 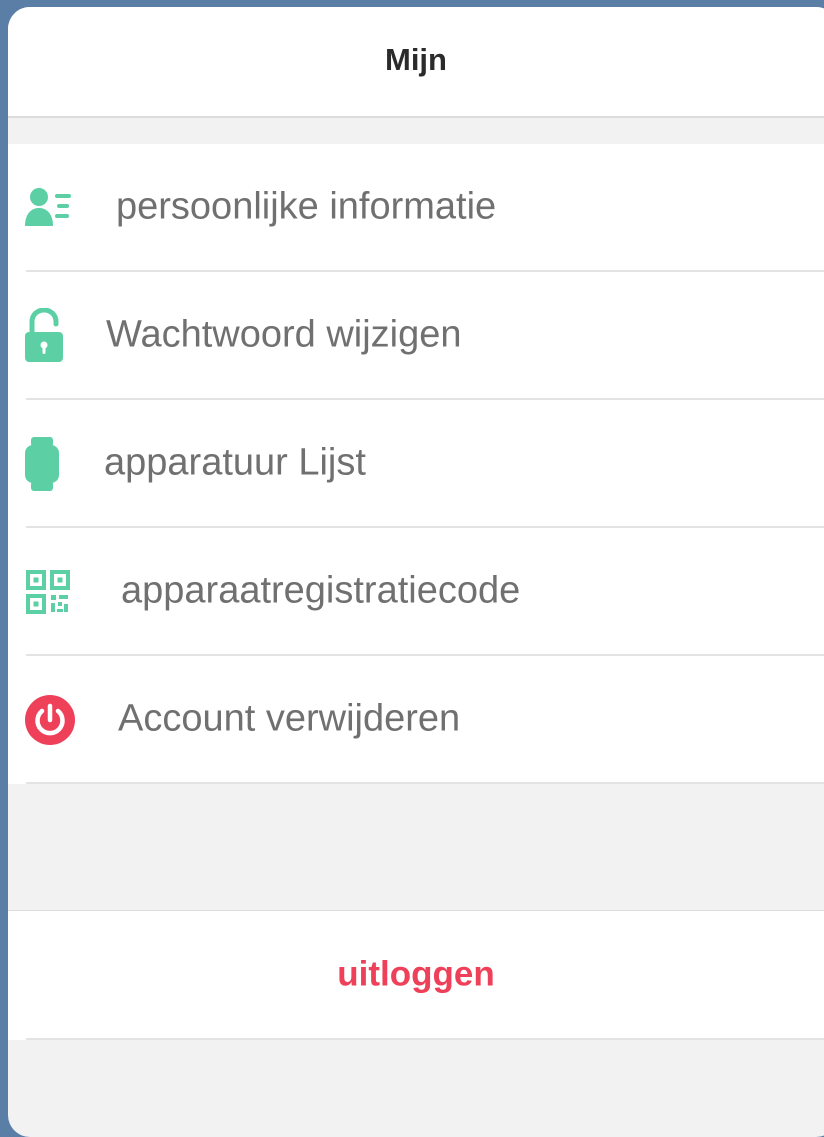 I want to click on menu-item-label: Wachtwoord wijzigen, so click(x=284, y=334).